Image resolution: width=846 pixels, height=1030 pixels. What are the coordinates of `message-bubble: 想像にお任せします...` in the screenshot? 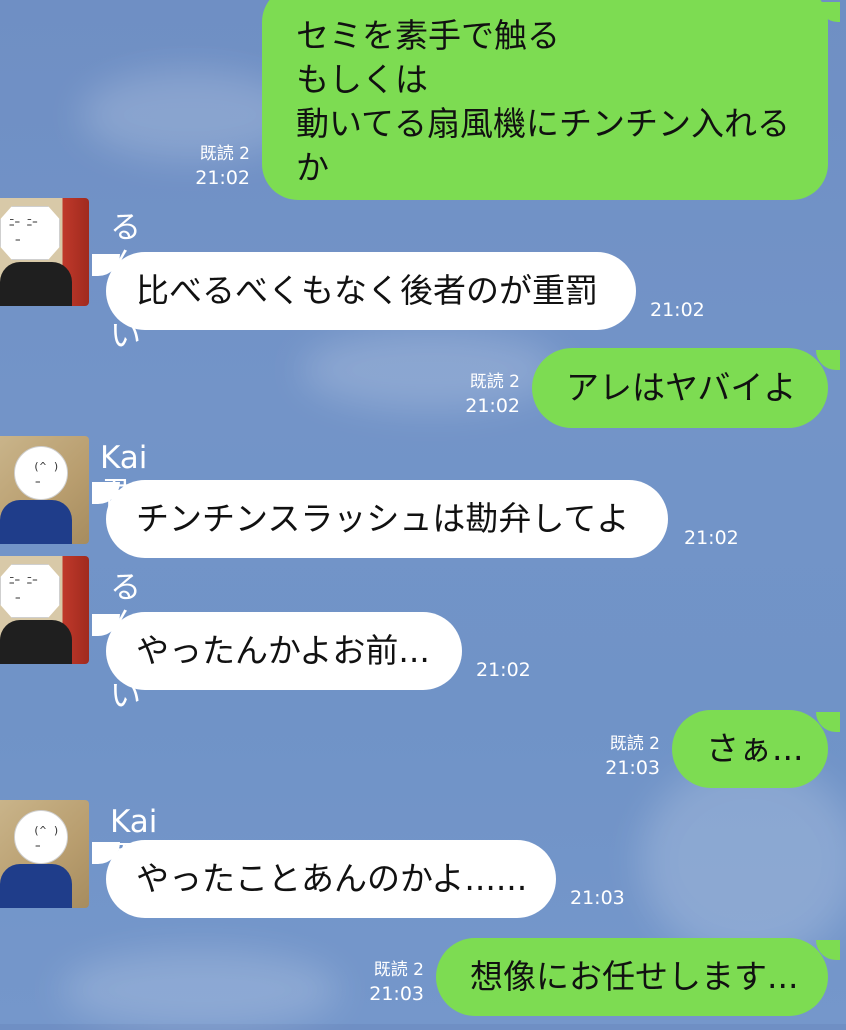 It's located at (632, 977).